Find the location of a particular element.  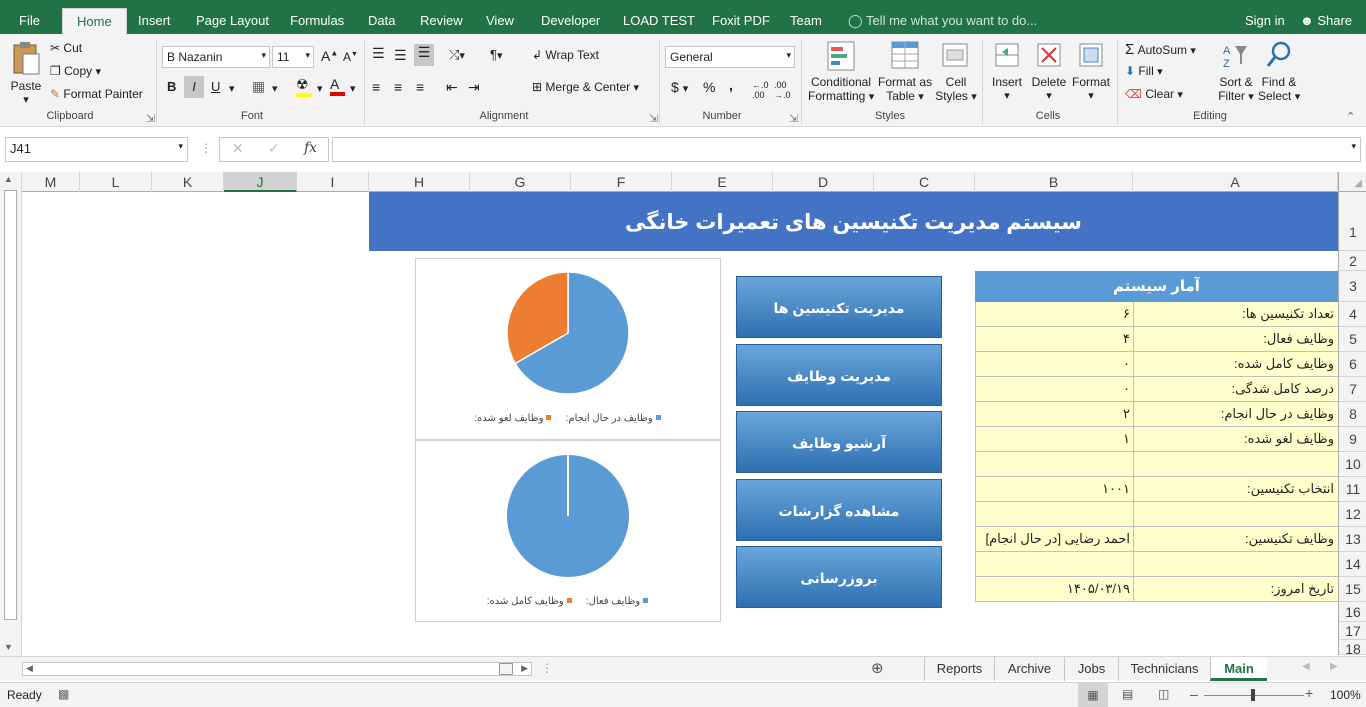

zoom-out-icon: – is located at coordinates (1194, 694).